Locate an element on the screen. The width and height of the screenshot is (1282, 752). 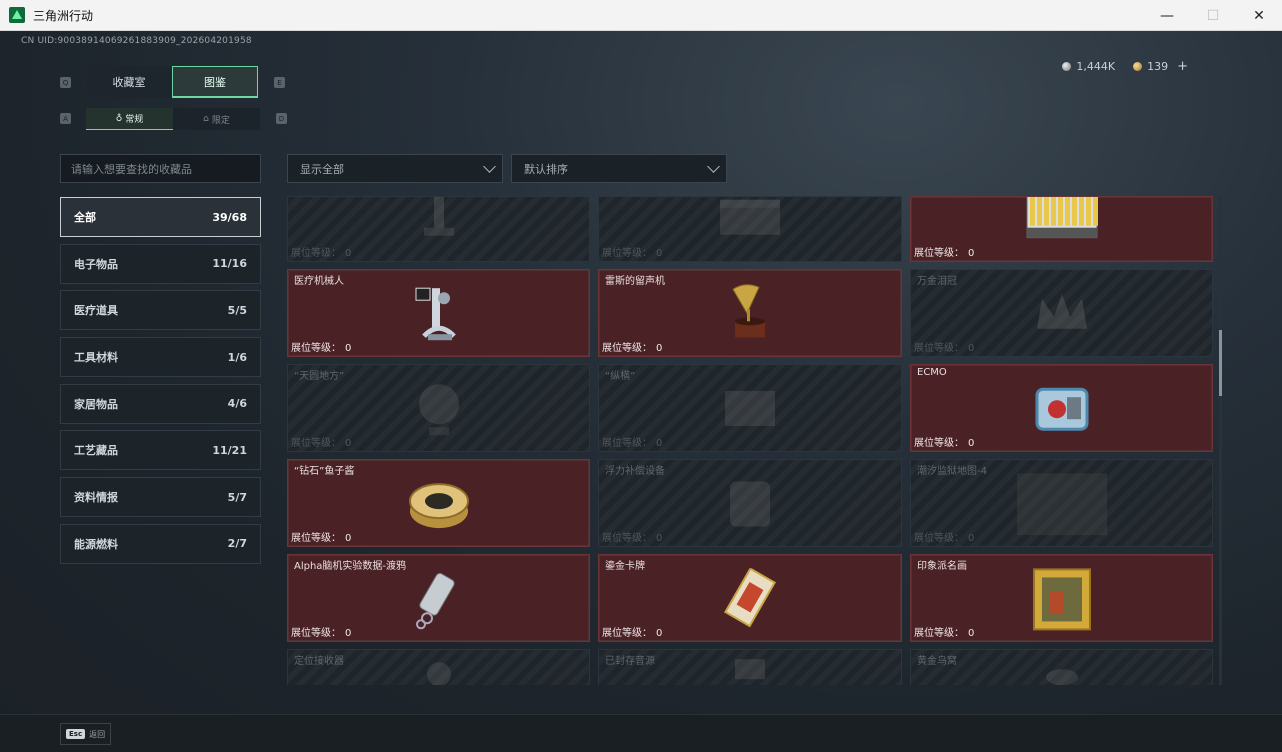
category-household: 家居物品 4/6 is located at coordinates (160, 403).